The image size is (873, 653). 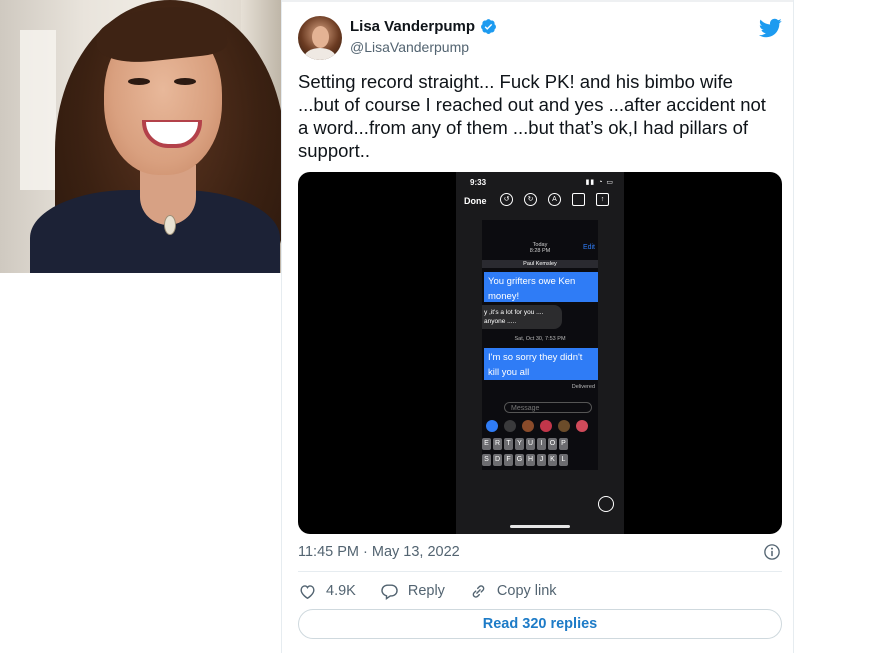 What do you see at coordinates (552, 460) in the screenshot?
I see `keyboard-key: K` at bounding box center [552, 460].